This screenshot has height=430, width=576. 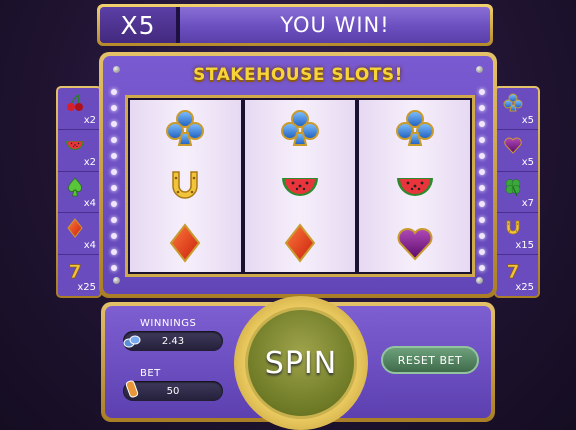 What do you see at coordinates (168, 323) in the screenshot?
I see `winnings-label: WINNINGS` at bounding box center [168, 323].